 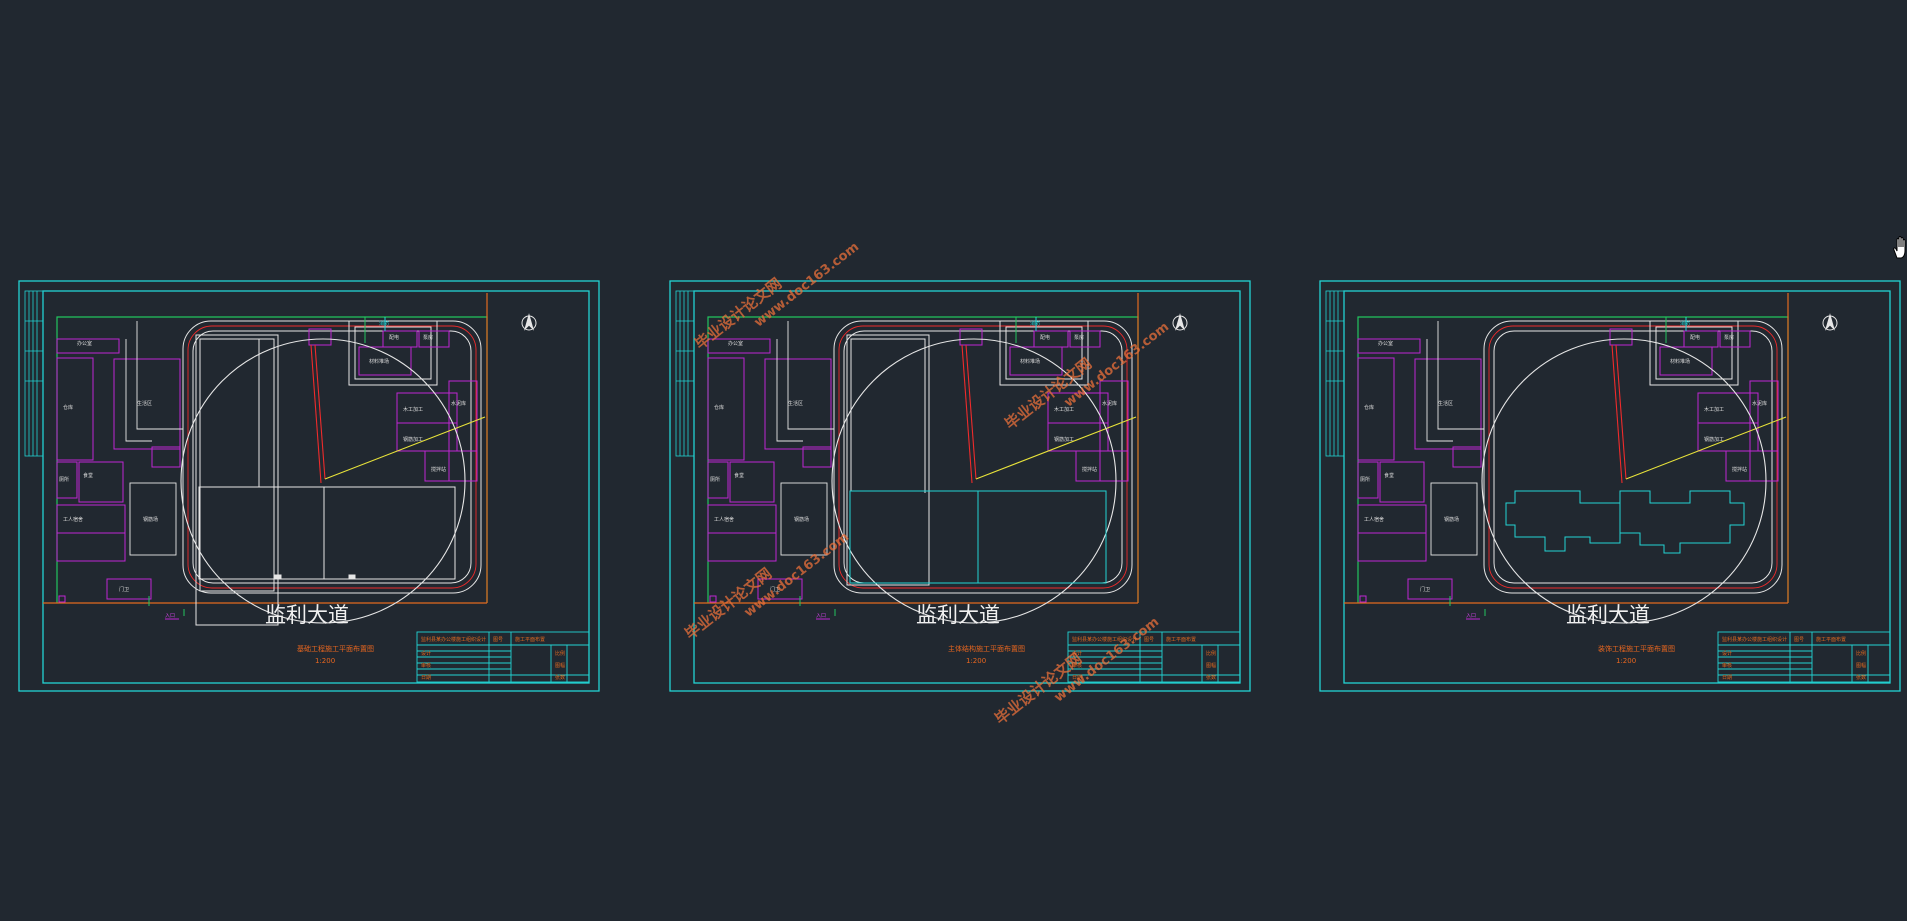 What do you see at coordinates (1899, 247) in the screenshot?
I see `hand-cursor-icon` at bounding box center [1899, 247].